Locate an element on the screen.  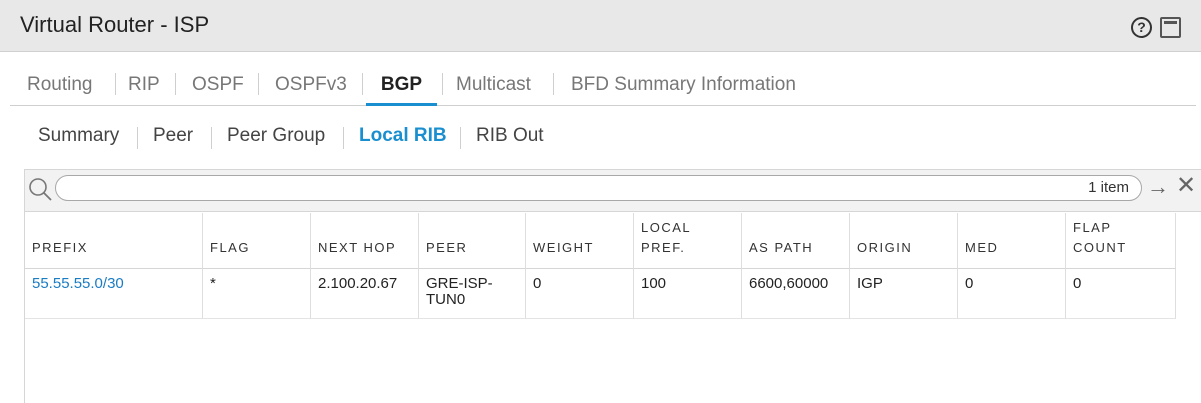
tab-rib-out: RIB Out is located at coordinates (510, 136).